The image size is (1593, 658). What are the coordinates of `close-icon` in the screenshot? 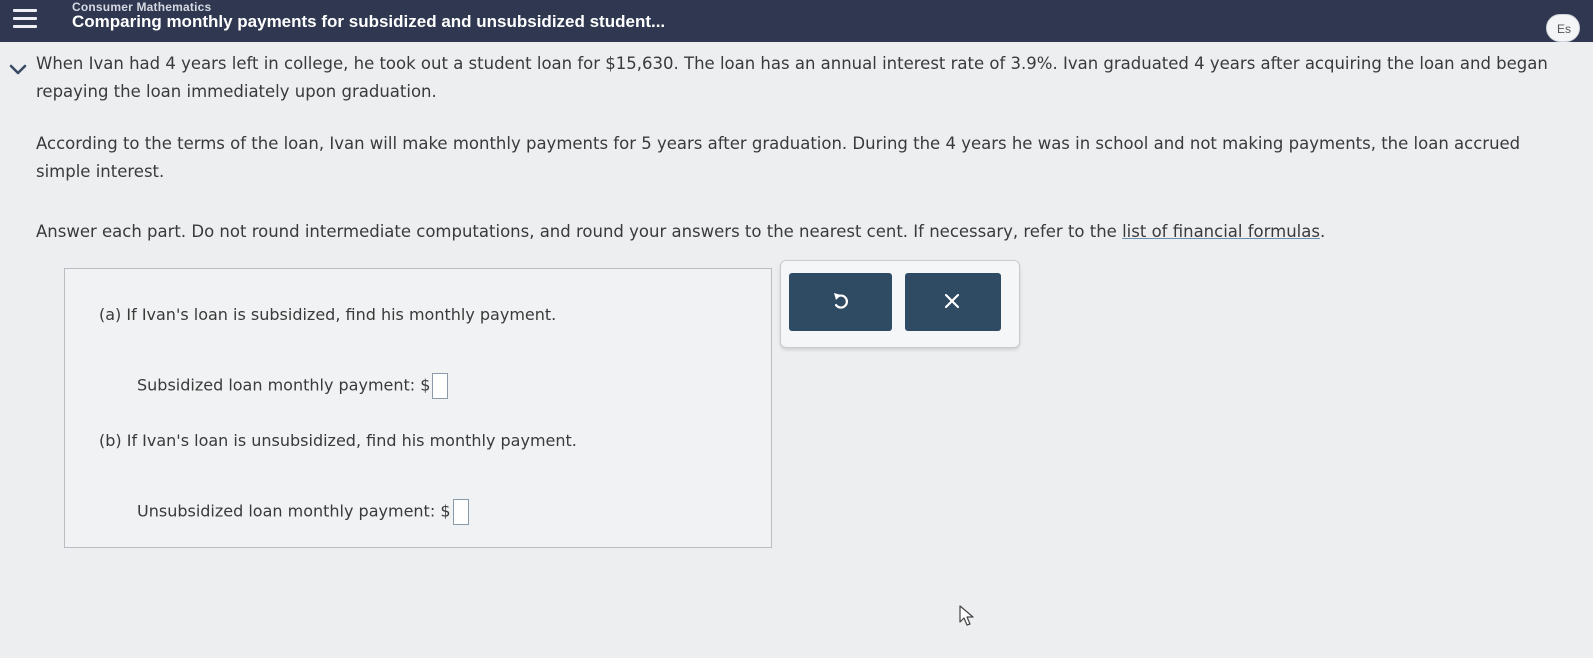 It's located at (952, 301).